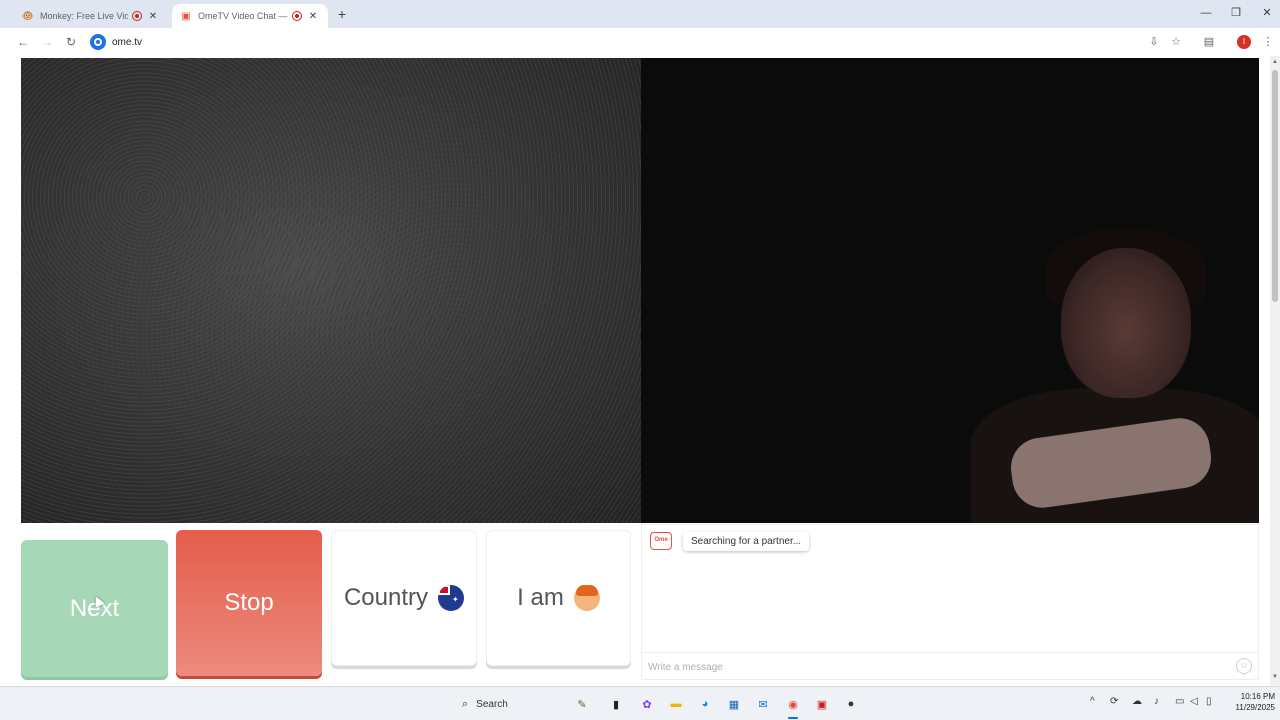  Describe the element at coordinates (186, 16) in the screenshot. I see `ometv-icon: ▣` at that location.